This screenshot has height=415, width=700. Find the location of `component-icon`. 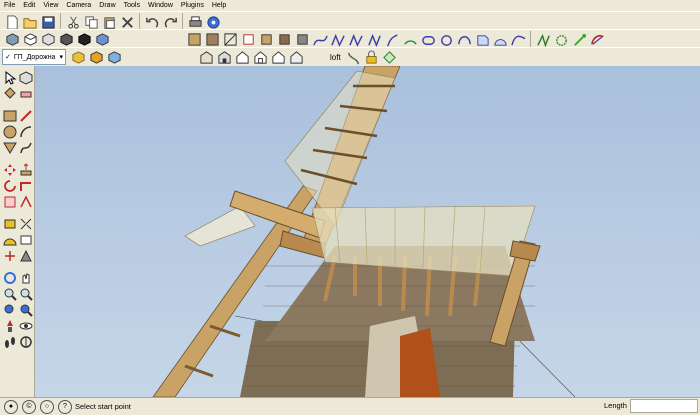

component-icon is located at coordinates (96, 57).